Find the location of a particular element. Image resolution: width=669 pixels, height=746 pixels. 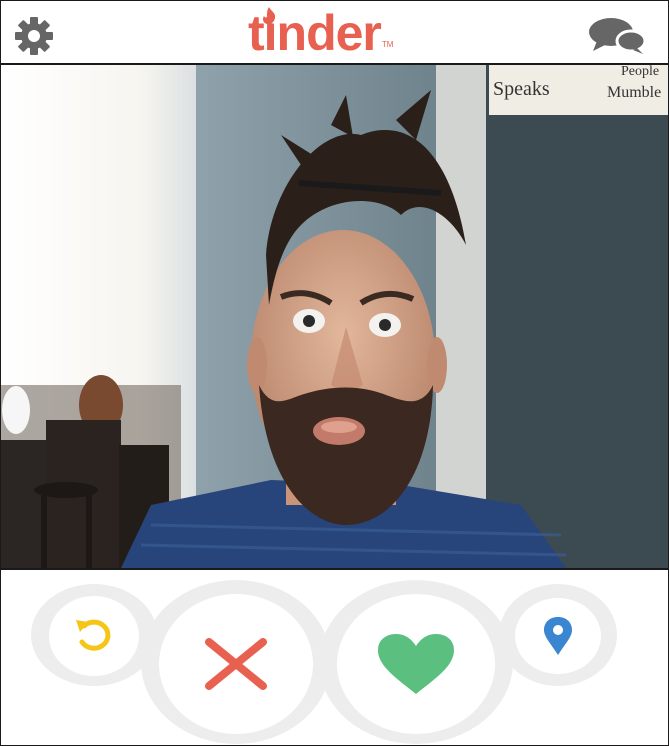

sign-text-3: Mumble is located at coordinates (634, 92).